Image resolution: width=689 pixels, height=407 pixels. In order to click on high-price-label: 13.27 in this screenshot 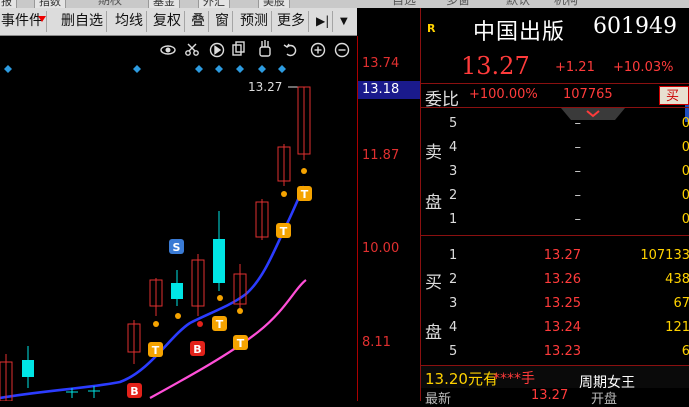, I will do `click(265, 87)`.